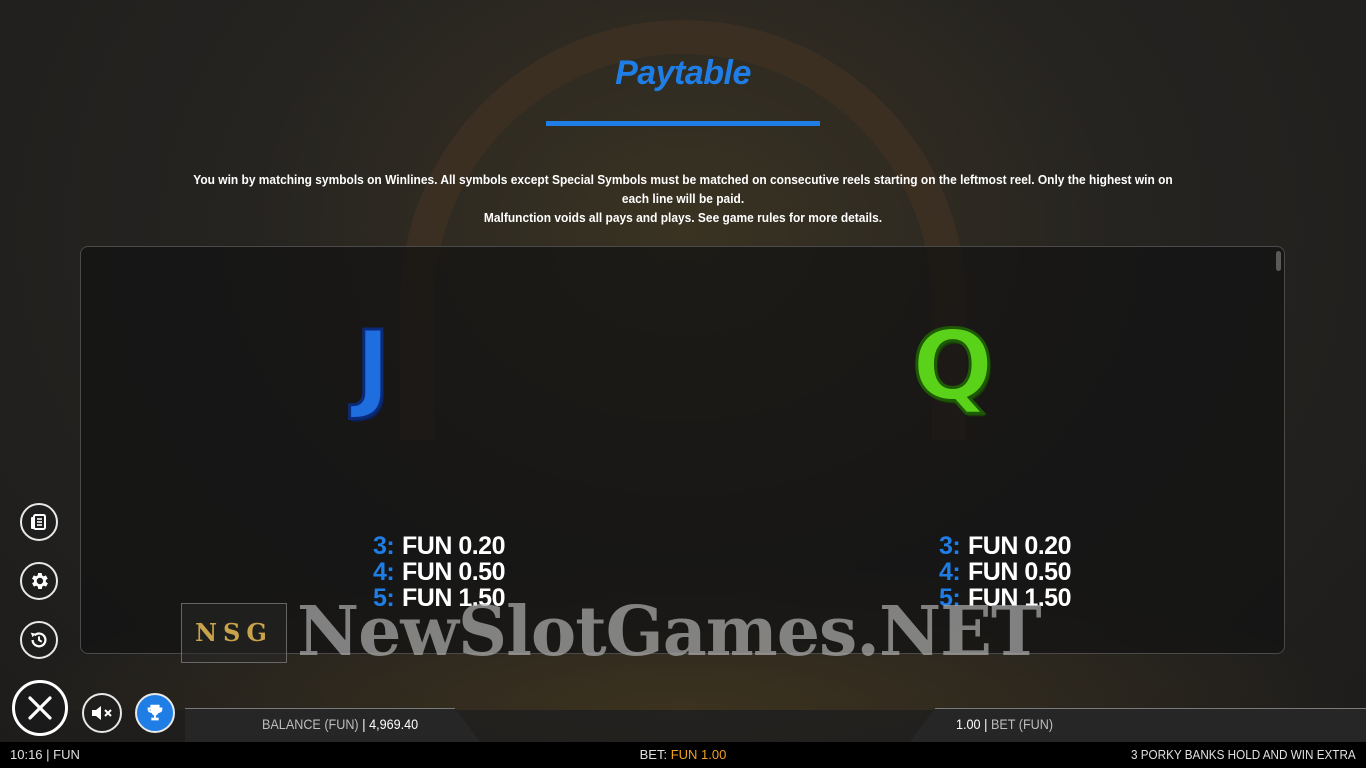 Image resolution: width=1366 pixels, height=768 pixels. I want to click on gear-icon, so click(40, 581).